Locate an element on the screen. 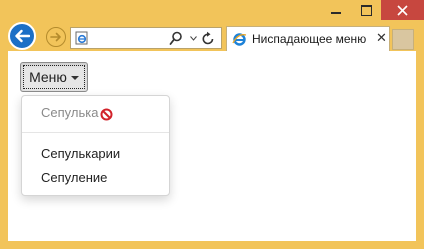  forward-button is located at coordinates (56, 37).